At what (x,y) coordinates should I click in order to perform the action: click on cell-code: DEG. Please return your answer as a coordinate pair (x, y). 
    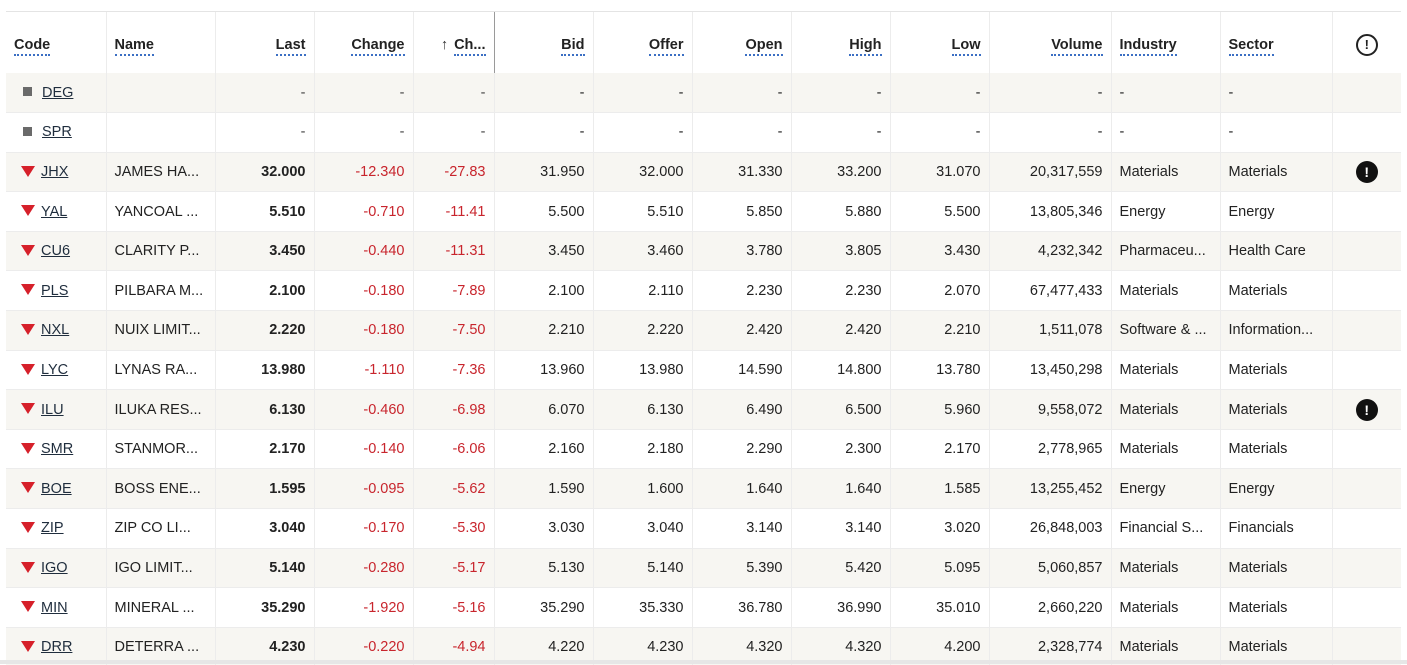
    Looking at the image, I should click on (56, 93).